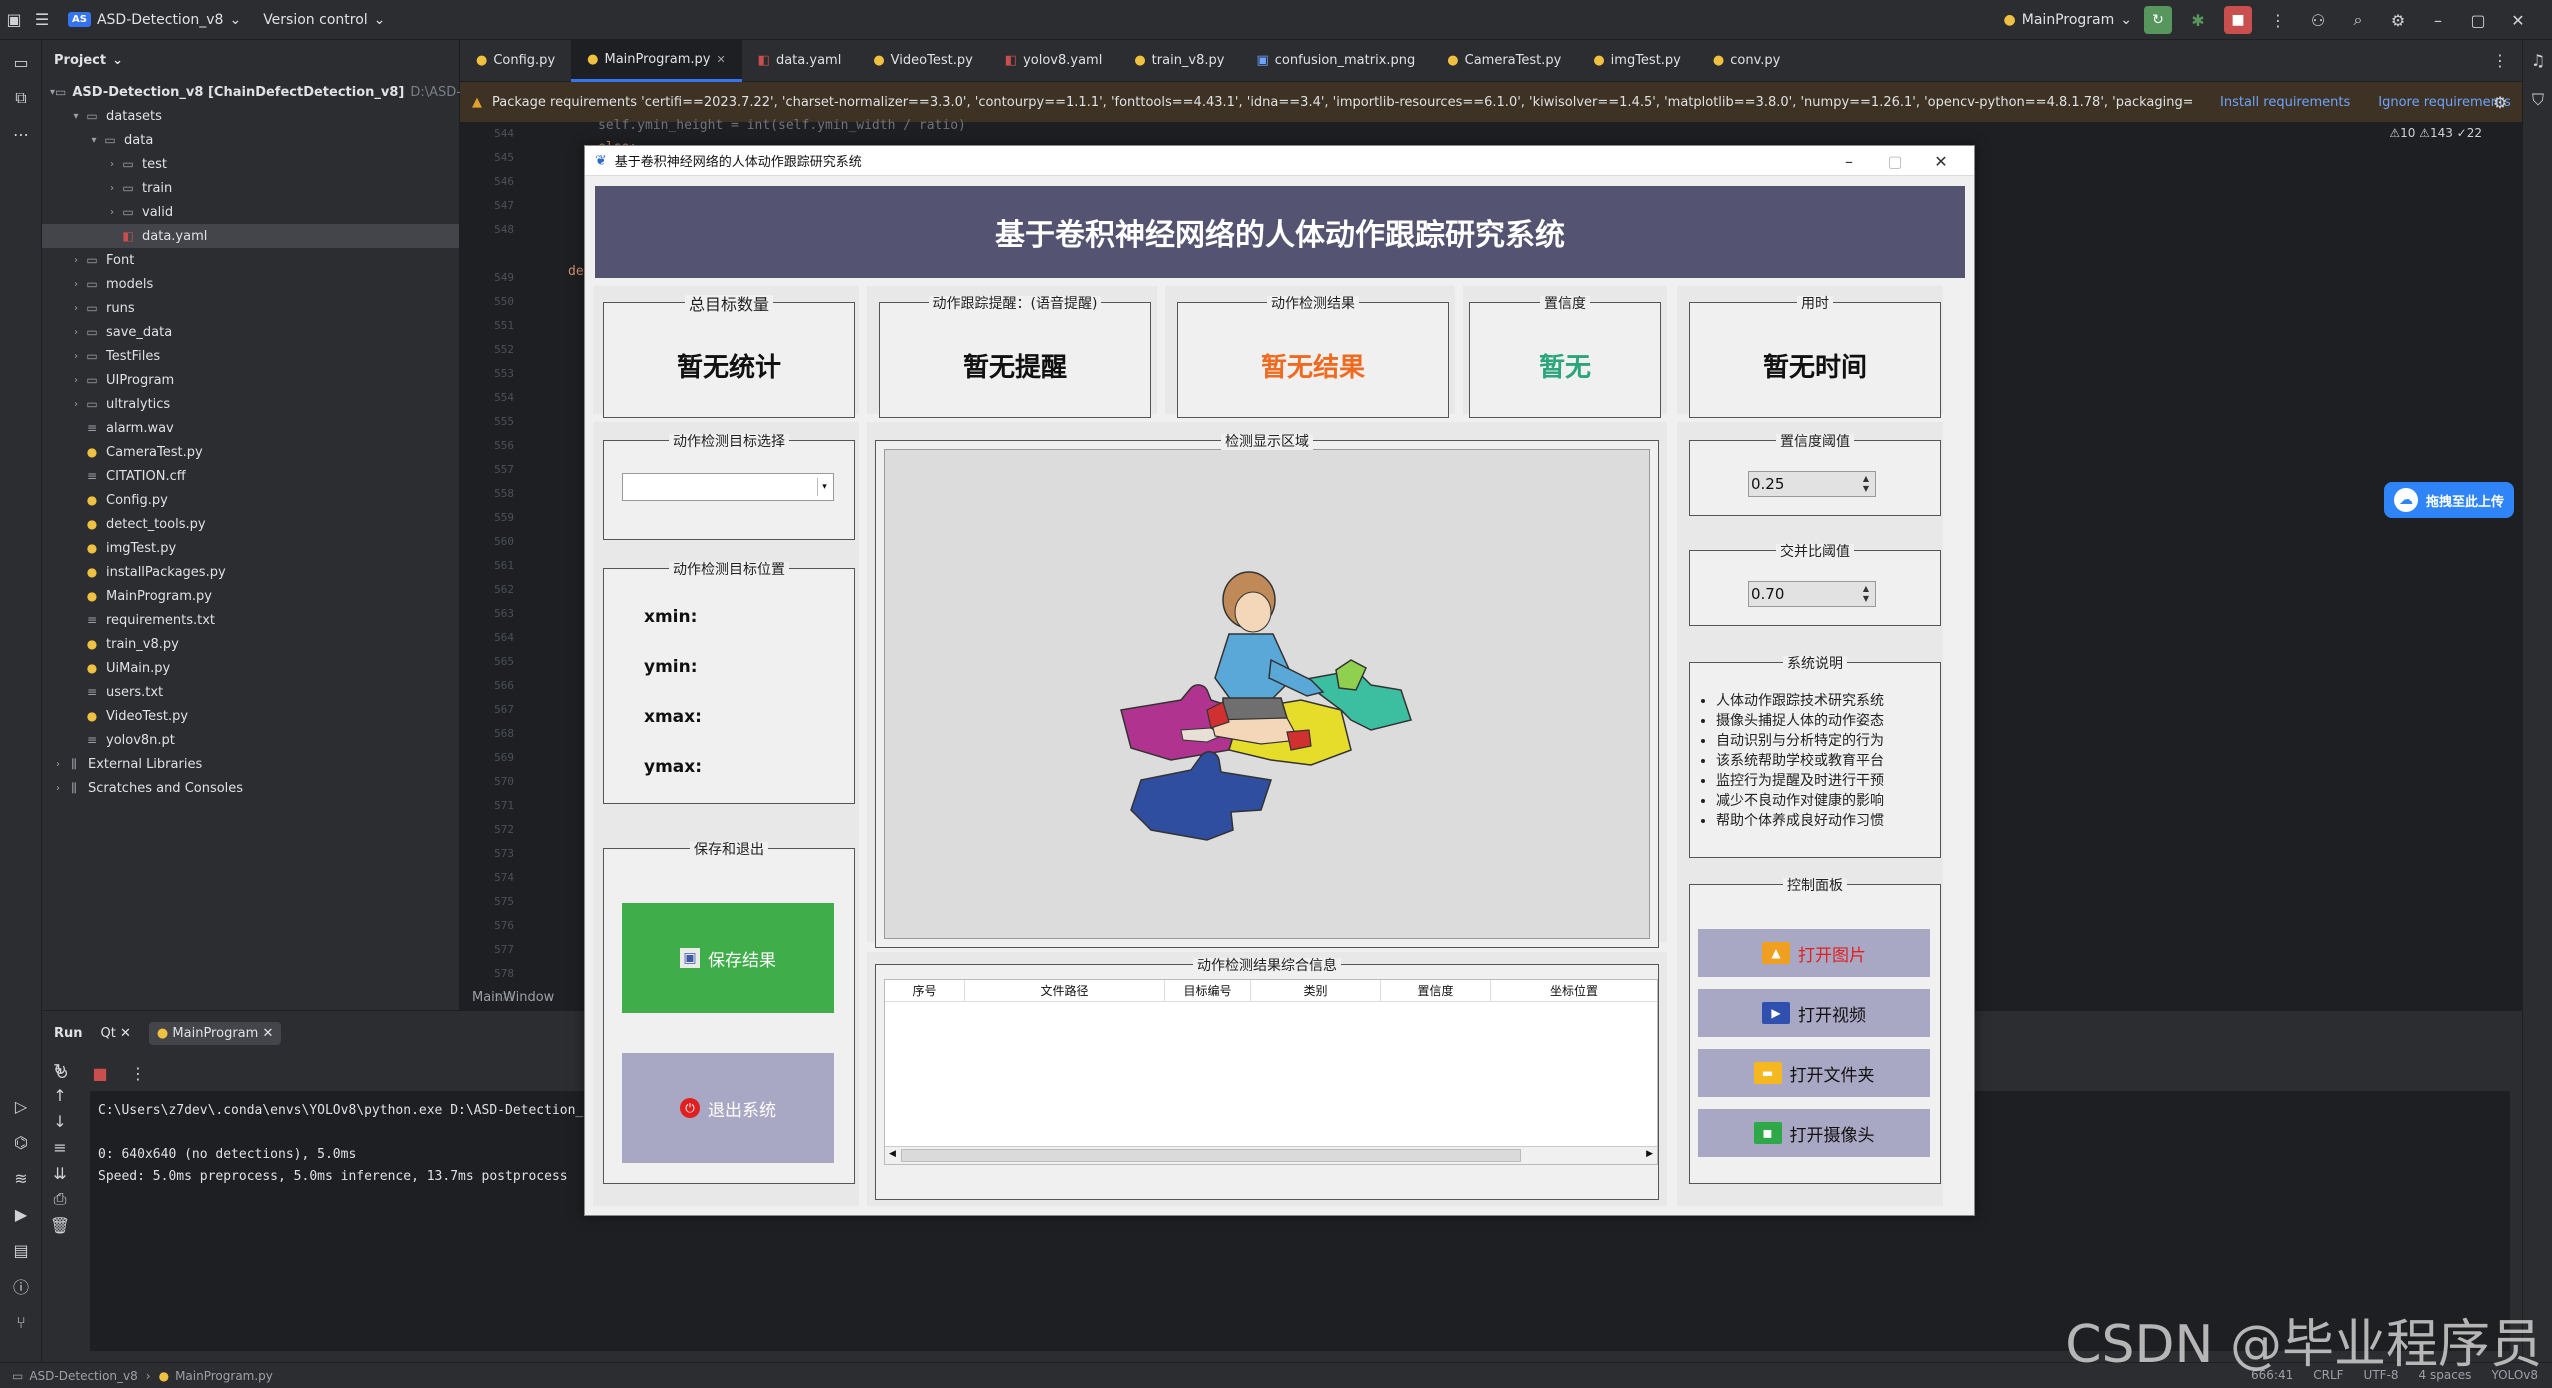 The image size is (2552, 1388). What do you see at coordinates (515, 61) in the screenshot?
I see `editor-tab: ● Config.py` at bounding box center [515, 61].